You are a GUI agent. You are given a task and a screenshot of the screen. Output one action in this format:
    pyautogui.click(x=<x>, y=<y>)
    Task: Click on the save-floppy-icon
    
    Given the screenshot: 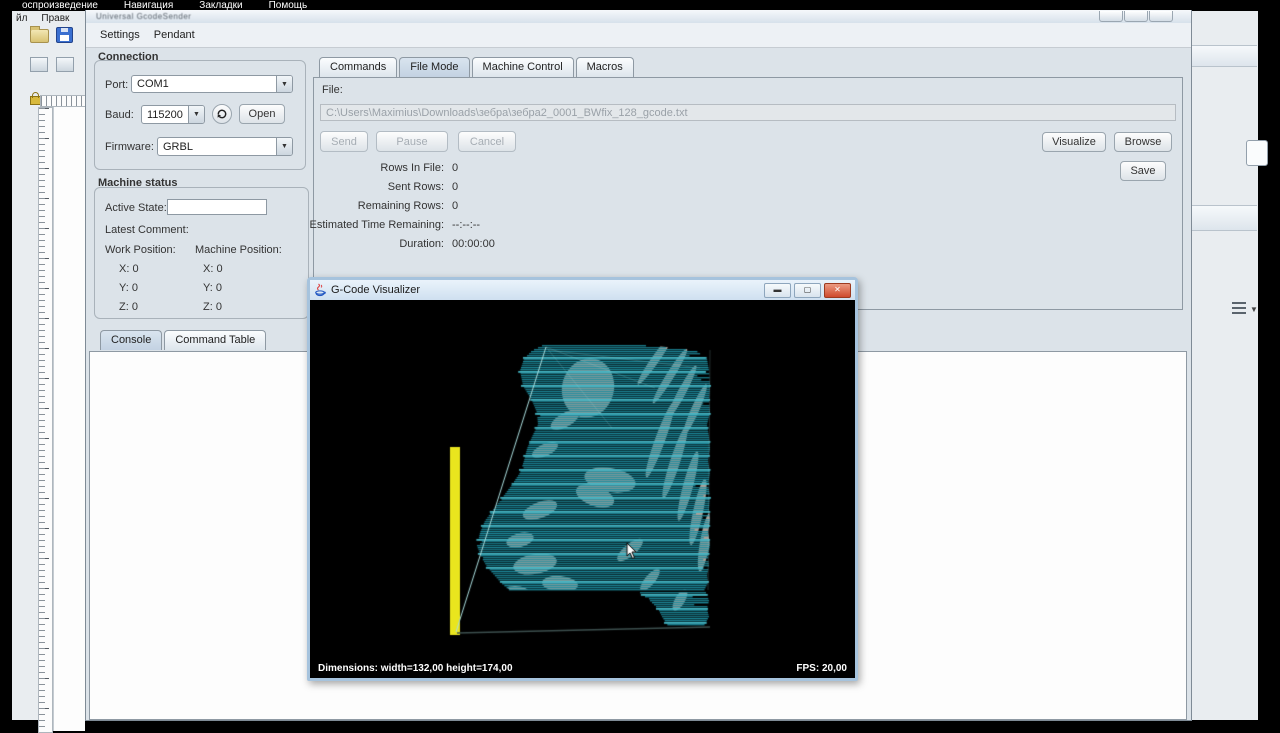 What is the action you would take?
    pyautogui.click(x=64, y=35)
    